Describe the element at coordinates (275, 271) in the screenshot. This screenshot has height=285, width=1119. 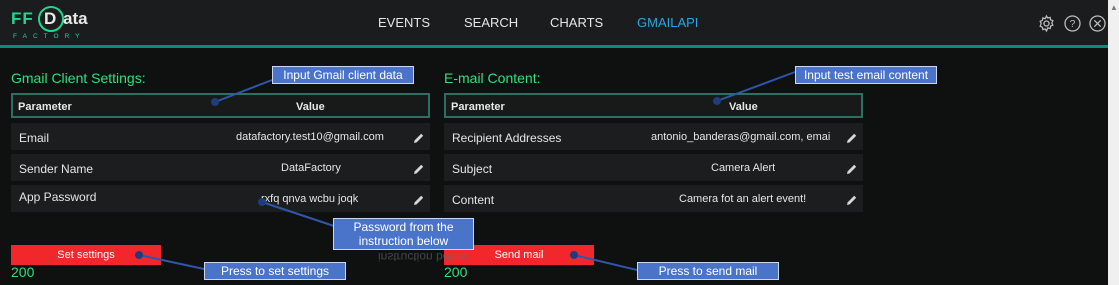
I see `callout-press-set-settings: Press to set settings` at that location.